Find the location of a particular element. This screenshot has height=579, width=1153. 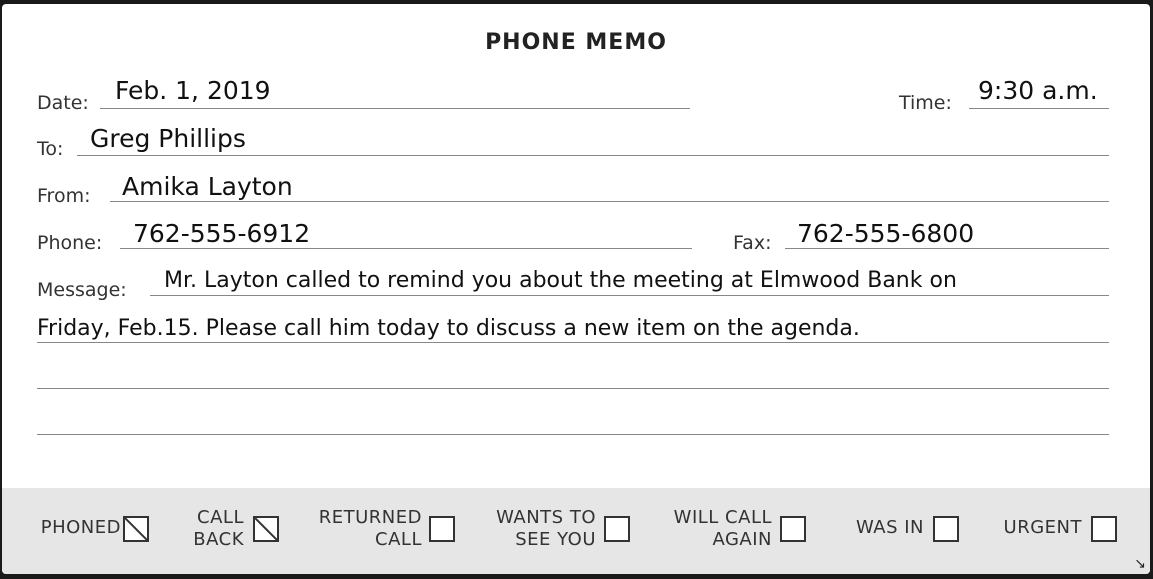

will-call-again-checkbox is located at coordinates (793, 529).